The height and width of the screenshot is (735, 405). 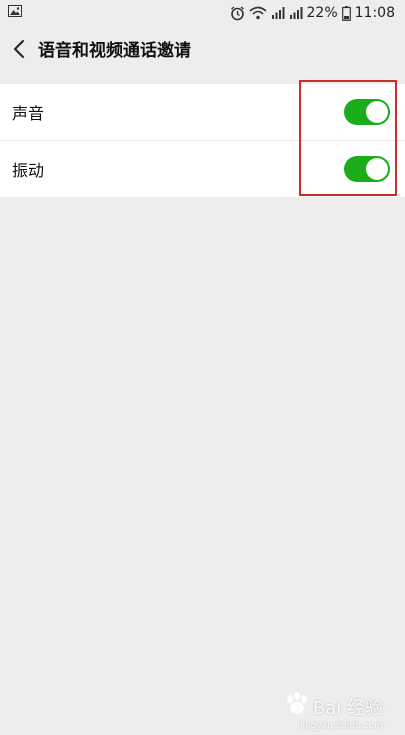 I want to click on chevron-left-icon, so click(x=19, y=51).